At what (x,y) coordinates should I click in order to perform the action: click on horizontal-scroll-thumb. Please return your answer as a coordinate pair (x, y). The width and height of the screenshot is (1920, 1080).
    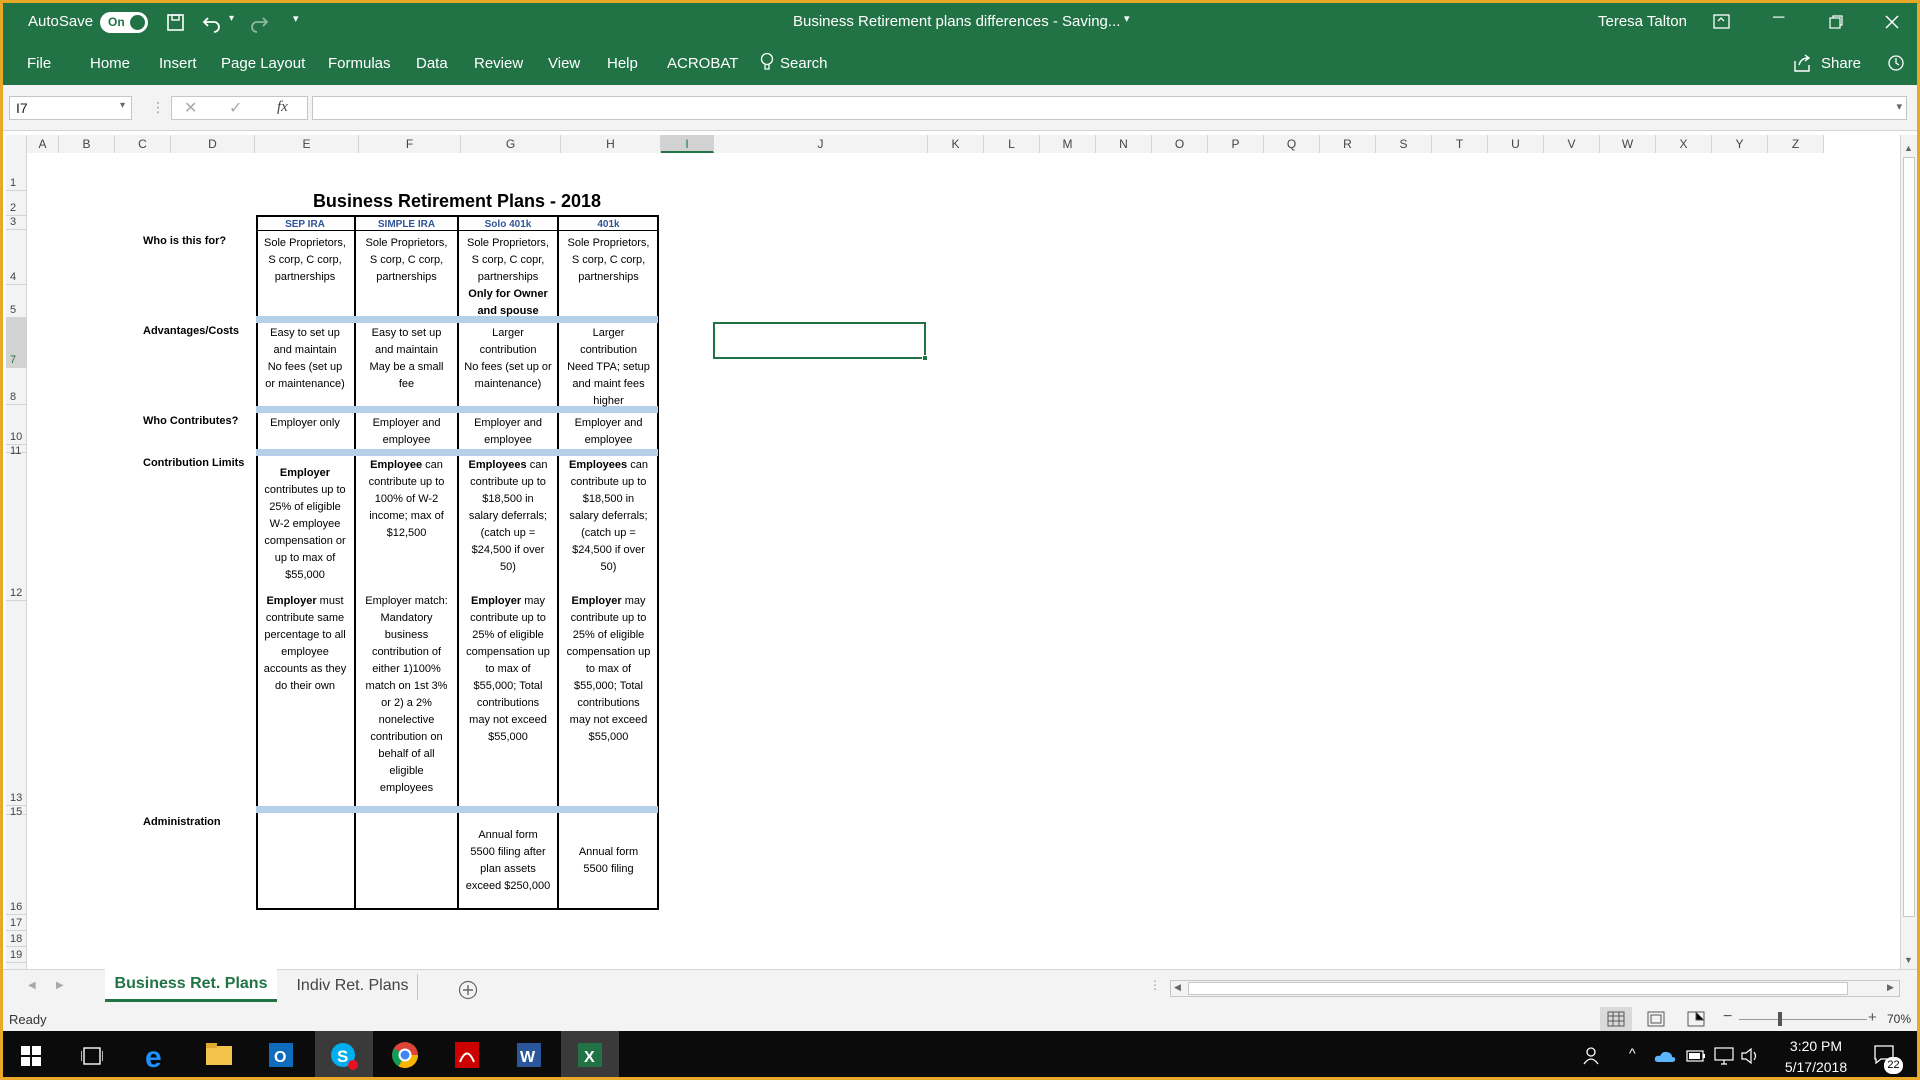
    Looking at the image, I should click on (1518, 988).